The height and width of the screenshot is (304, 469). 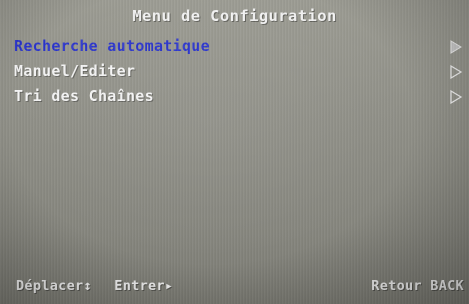 I want to click on move-hint: Déplacer↕, so click(x=54, y=286).